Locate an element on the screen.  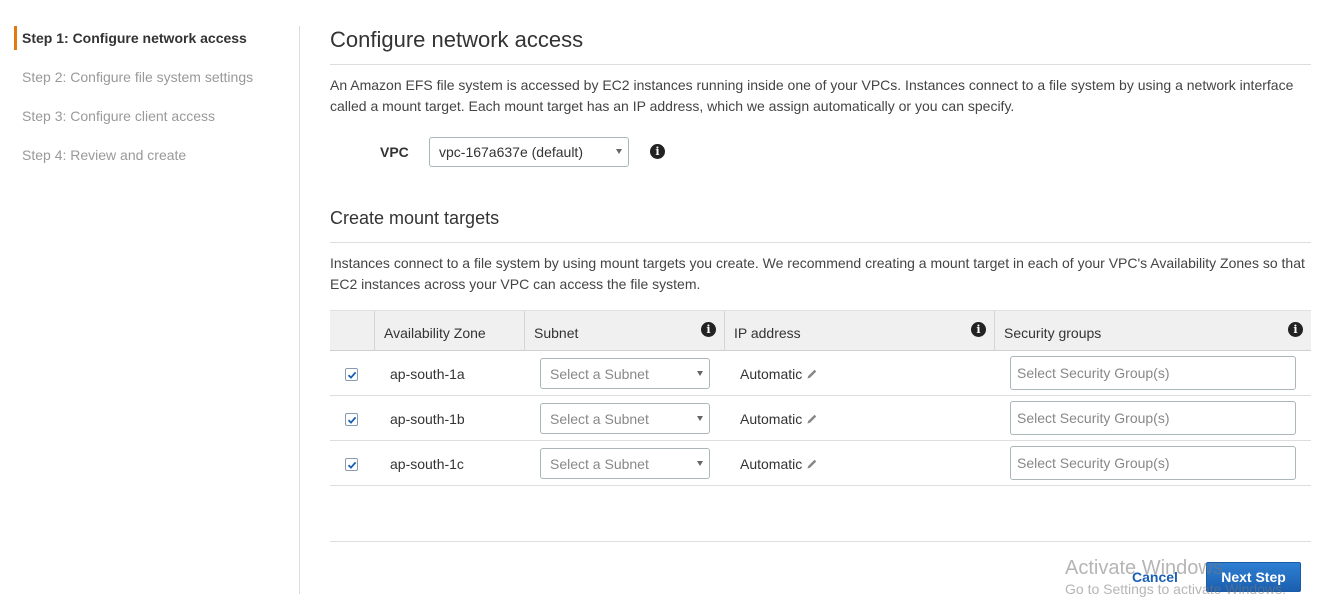
cancel-button: Cancel is located at coordinates (1155, 577).